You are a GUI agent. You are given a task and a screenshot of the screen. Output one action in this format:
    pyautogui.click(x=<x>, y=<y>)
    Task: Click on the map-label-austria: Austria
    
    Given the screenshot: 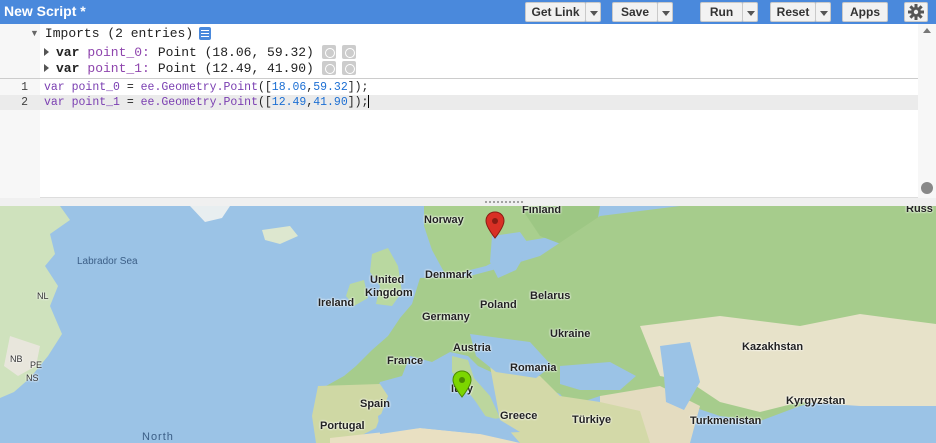 What is the action you would take?
    pyautogui.click(x=472, y=348)
    